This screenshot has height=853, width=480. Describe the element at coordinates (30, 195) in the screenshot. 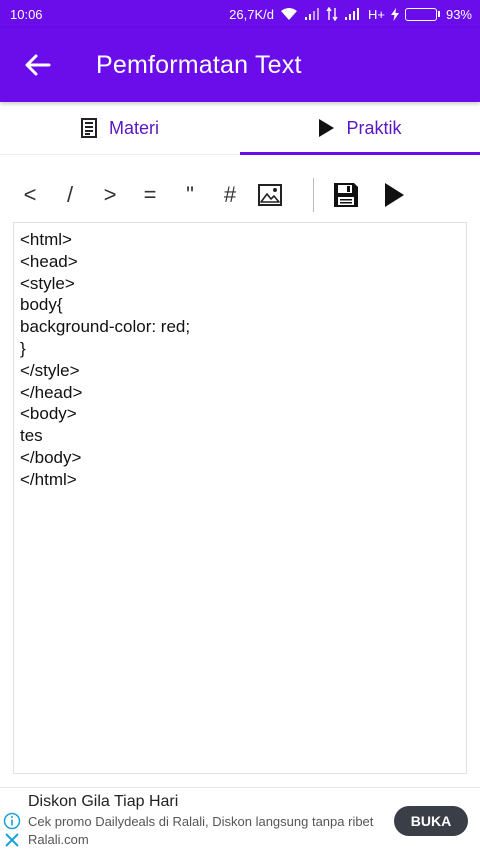

I see `insert-less-than-button: <` at that location.